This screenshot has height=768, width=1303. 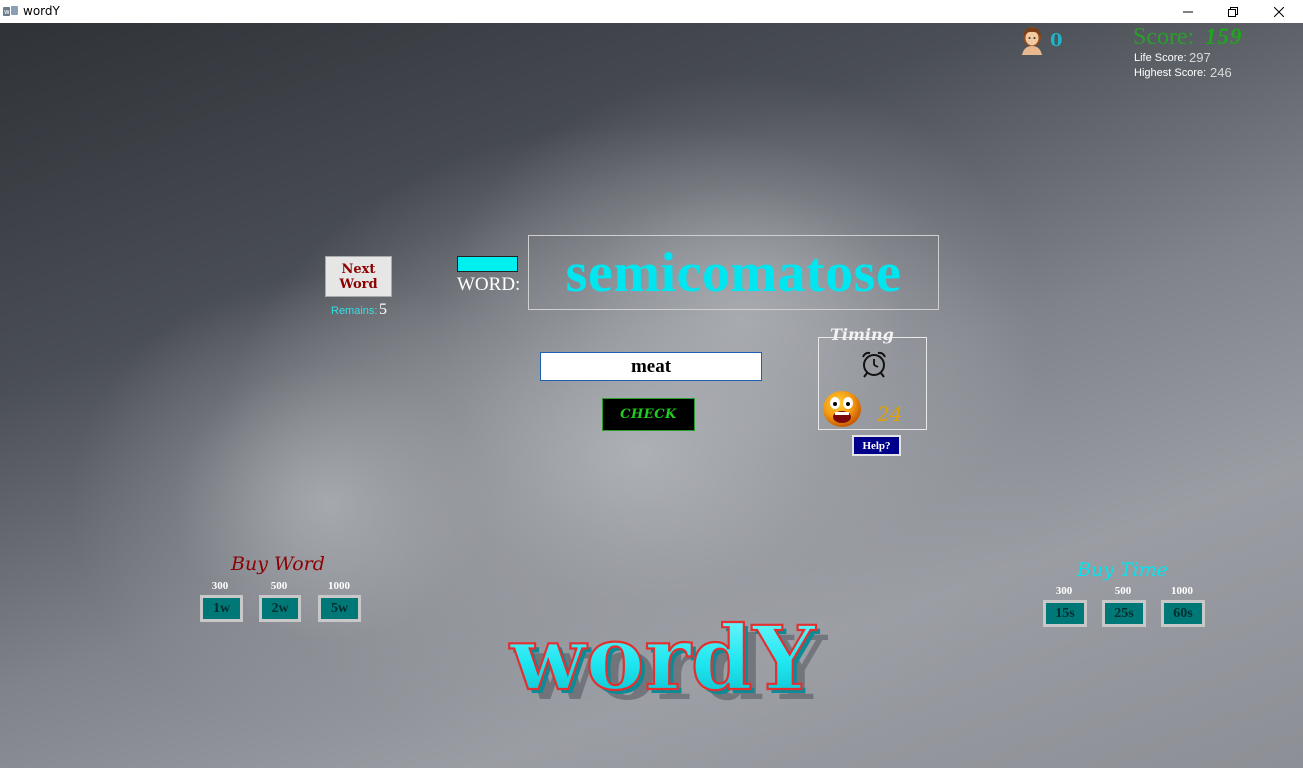 What do you see at coordinates (662, 657) in the screenshot?
I see `svg-text: wordY` at bounding box center [662, 657].